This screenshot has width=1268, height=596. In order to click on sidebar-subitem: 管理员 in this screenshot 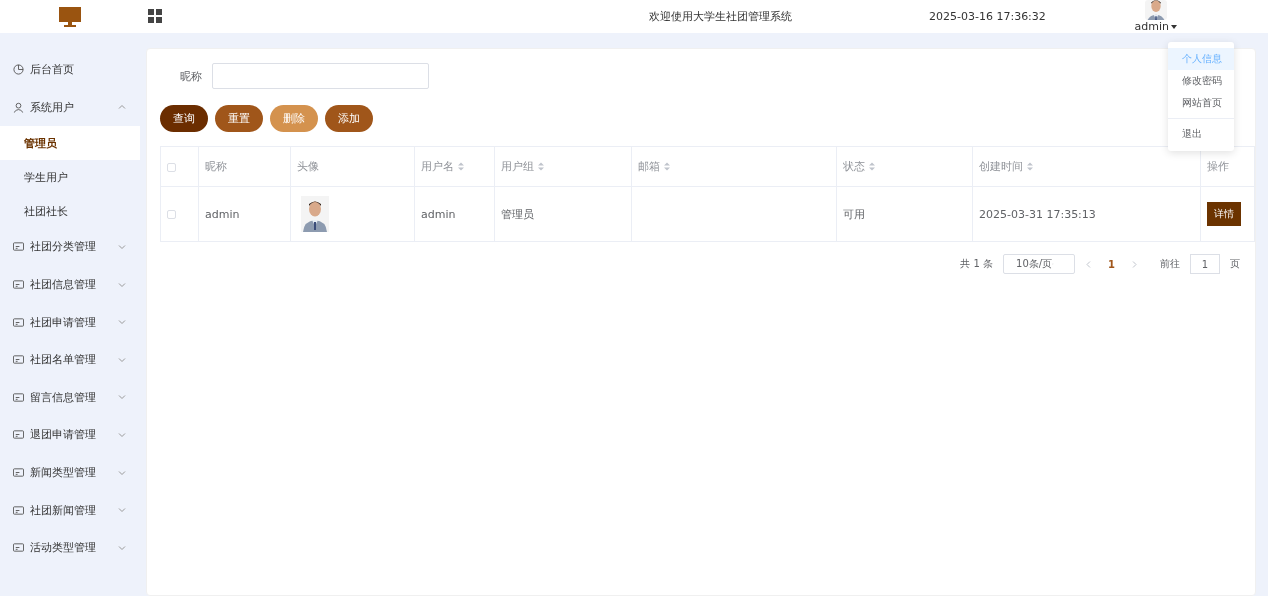, I will do `click(70, 143)`.